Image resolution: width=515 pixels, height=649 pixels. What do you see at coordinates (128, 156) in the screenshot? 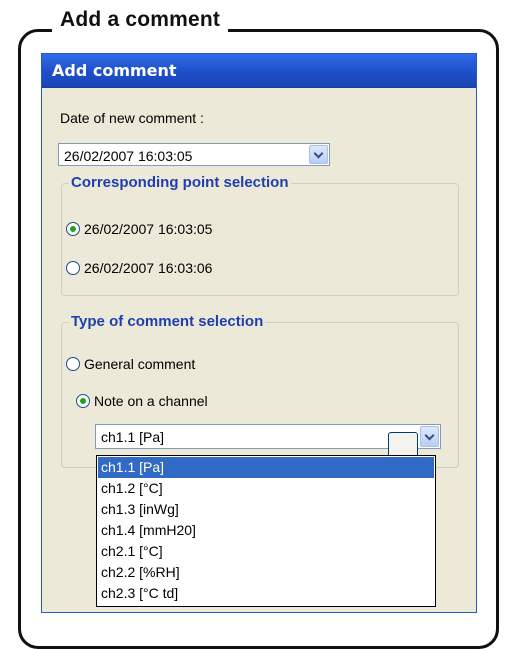
I see `date-select-value: 26/02/2007 16:03:05` at bounding box center [128, 156].